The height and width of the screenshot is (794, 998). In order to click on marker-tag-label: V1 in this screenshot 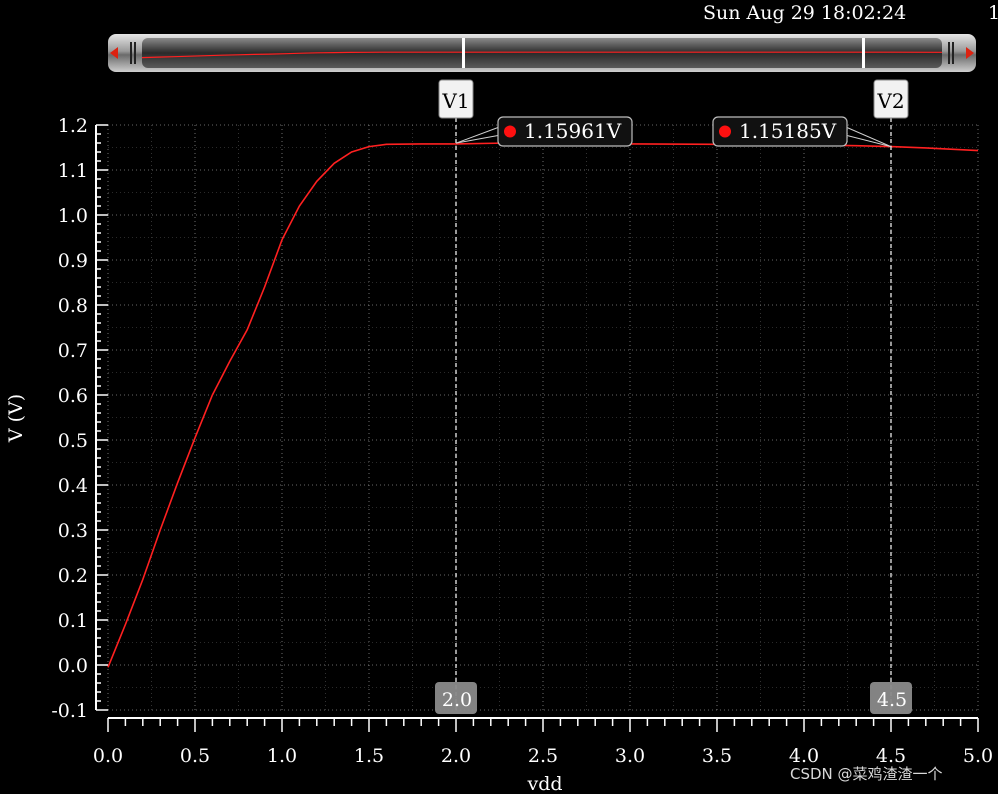, I will do `click(455, 101)`.